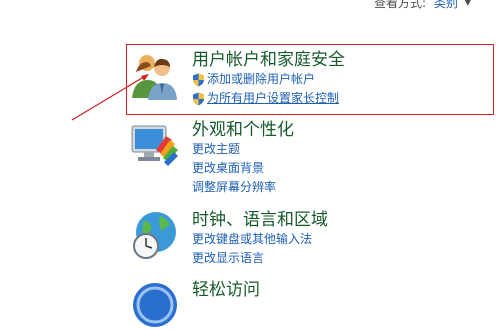 The height and width of the screenshot is (330, 500). What do you see at coordinates (342, 239) in the screenshot?
I see `change-keyboard-input-link: 更改键盘或其他输入法` at bounding box center [342, 239].